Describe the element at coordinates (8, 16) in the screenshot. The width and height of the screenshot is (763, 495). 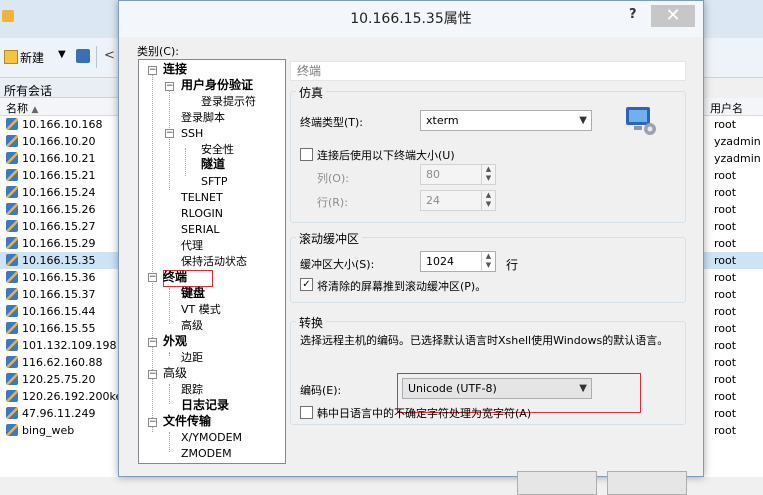
I see `folder-icon` at that location.